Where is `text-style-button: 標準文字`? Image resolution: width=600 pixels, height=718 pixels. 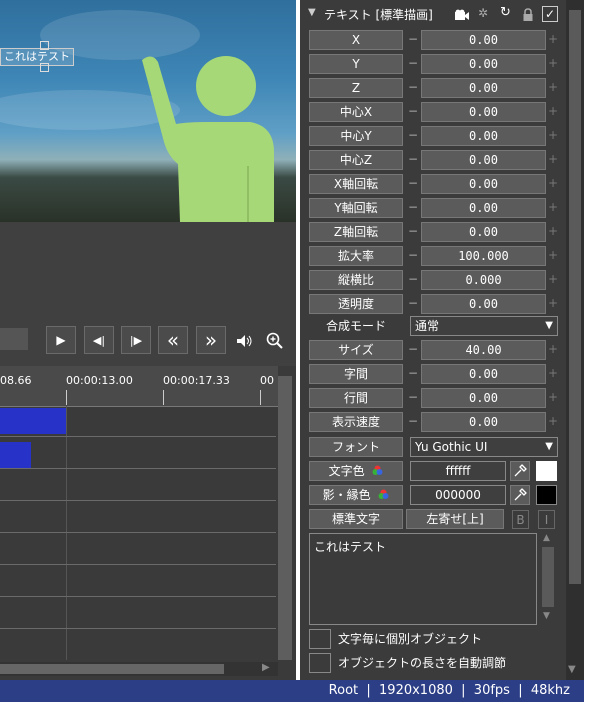 text-style-button: 標準文字 is located at coordinates (356, 519).